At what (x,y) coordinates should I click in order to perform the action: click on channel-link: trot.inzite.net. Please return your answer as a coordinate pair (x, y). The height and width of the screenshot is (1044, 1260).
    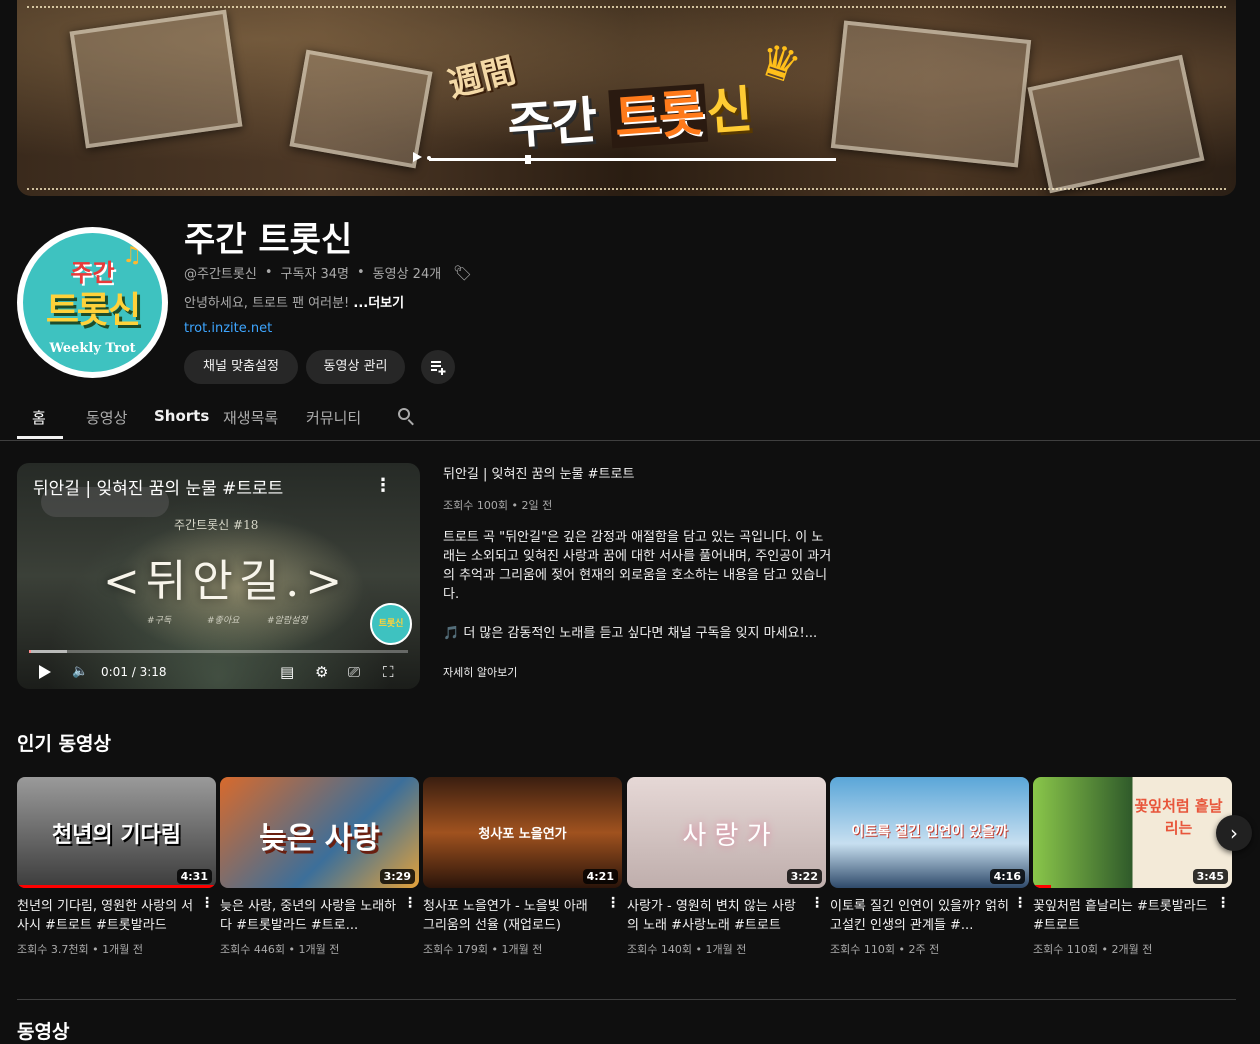
    Looking at the image, I should click on (228, 328).